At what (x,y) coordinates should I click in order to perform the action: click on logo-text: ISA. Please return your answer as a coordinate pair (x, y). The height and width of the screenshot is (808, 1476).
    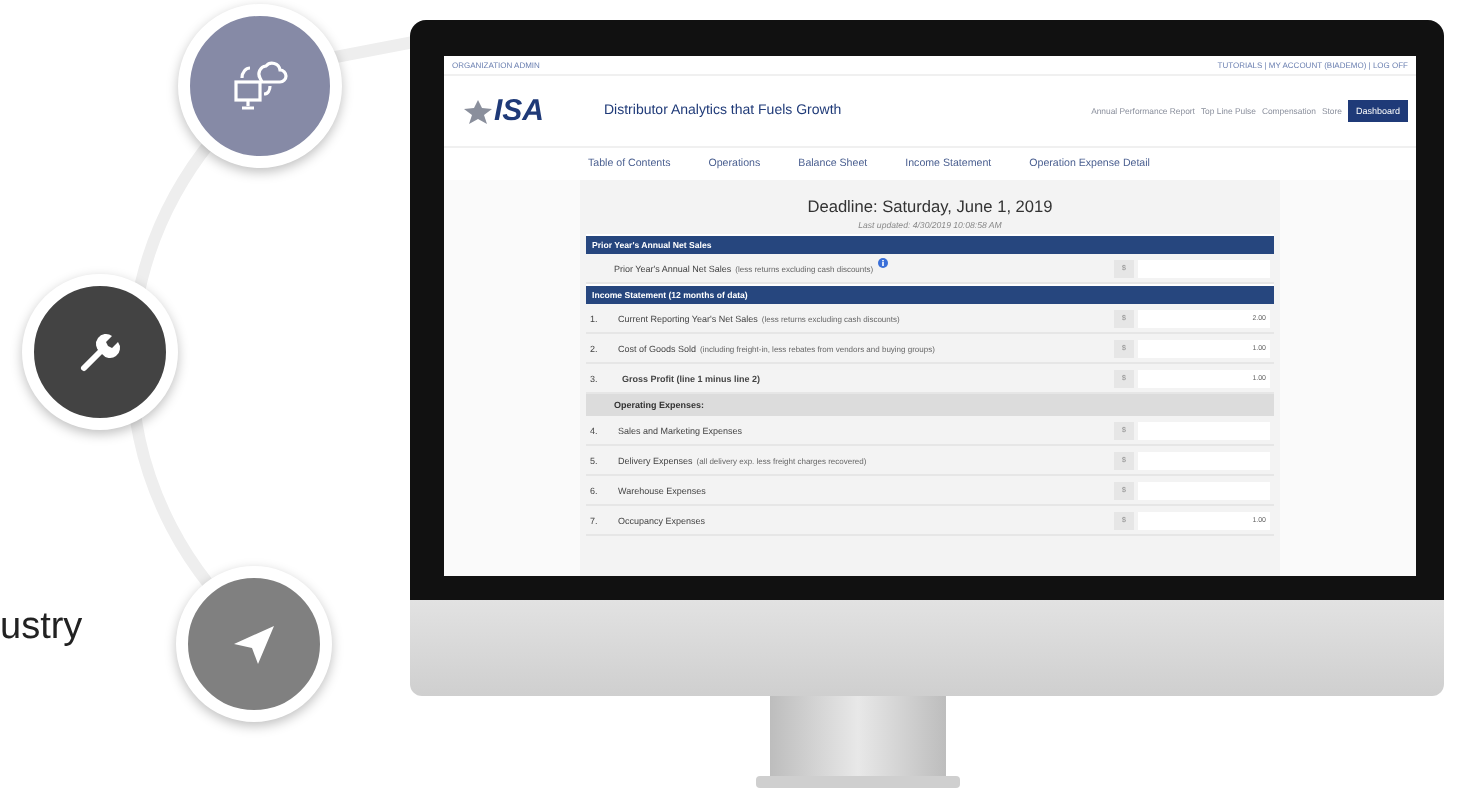
    Looking at the image, I should click on (519, 111).